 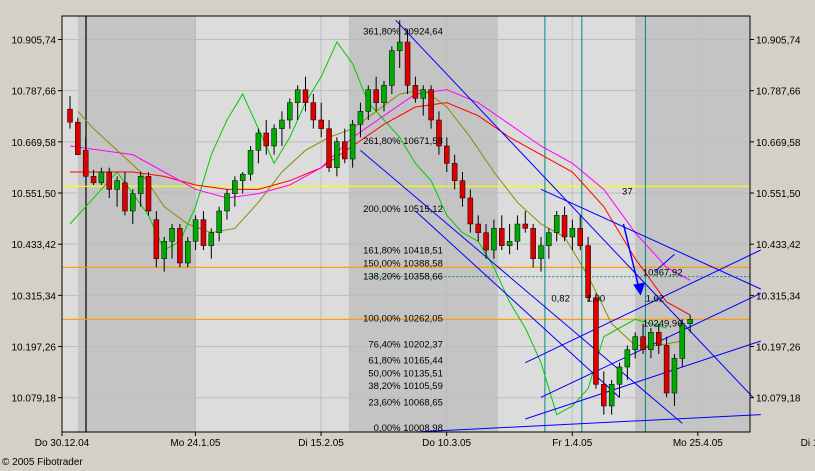 What do you see at coordinates (42, 462) in the screenshot?
I see `copyright-text: © 2005 Fibotrader` at bounding box center [42, 462].